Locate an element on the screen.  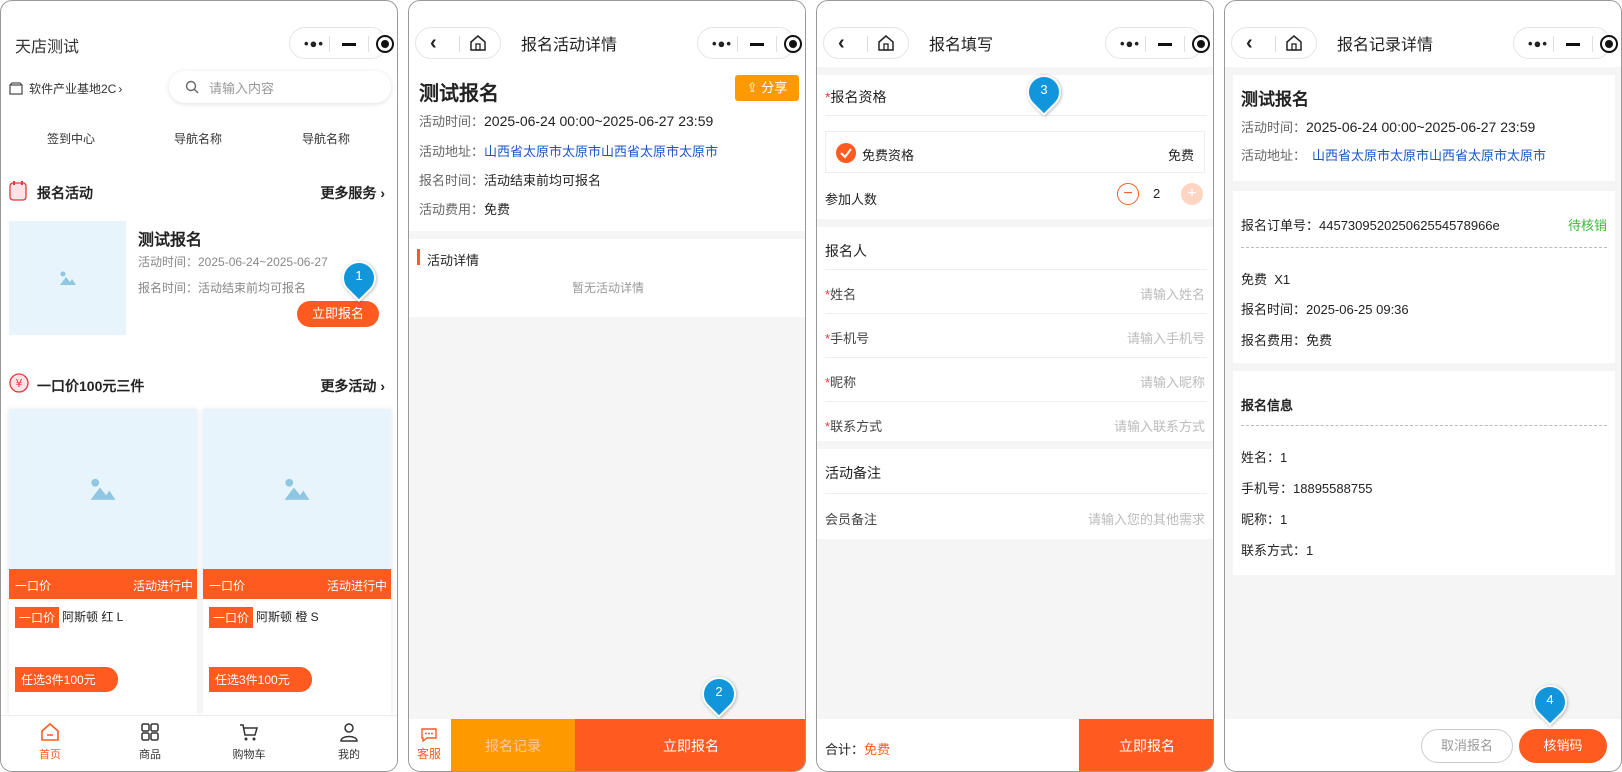
nickname-field-label: *昵称 is located at coordinates (841, 382).